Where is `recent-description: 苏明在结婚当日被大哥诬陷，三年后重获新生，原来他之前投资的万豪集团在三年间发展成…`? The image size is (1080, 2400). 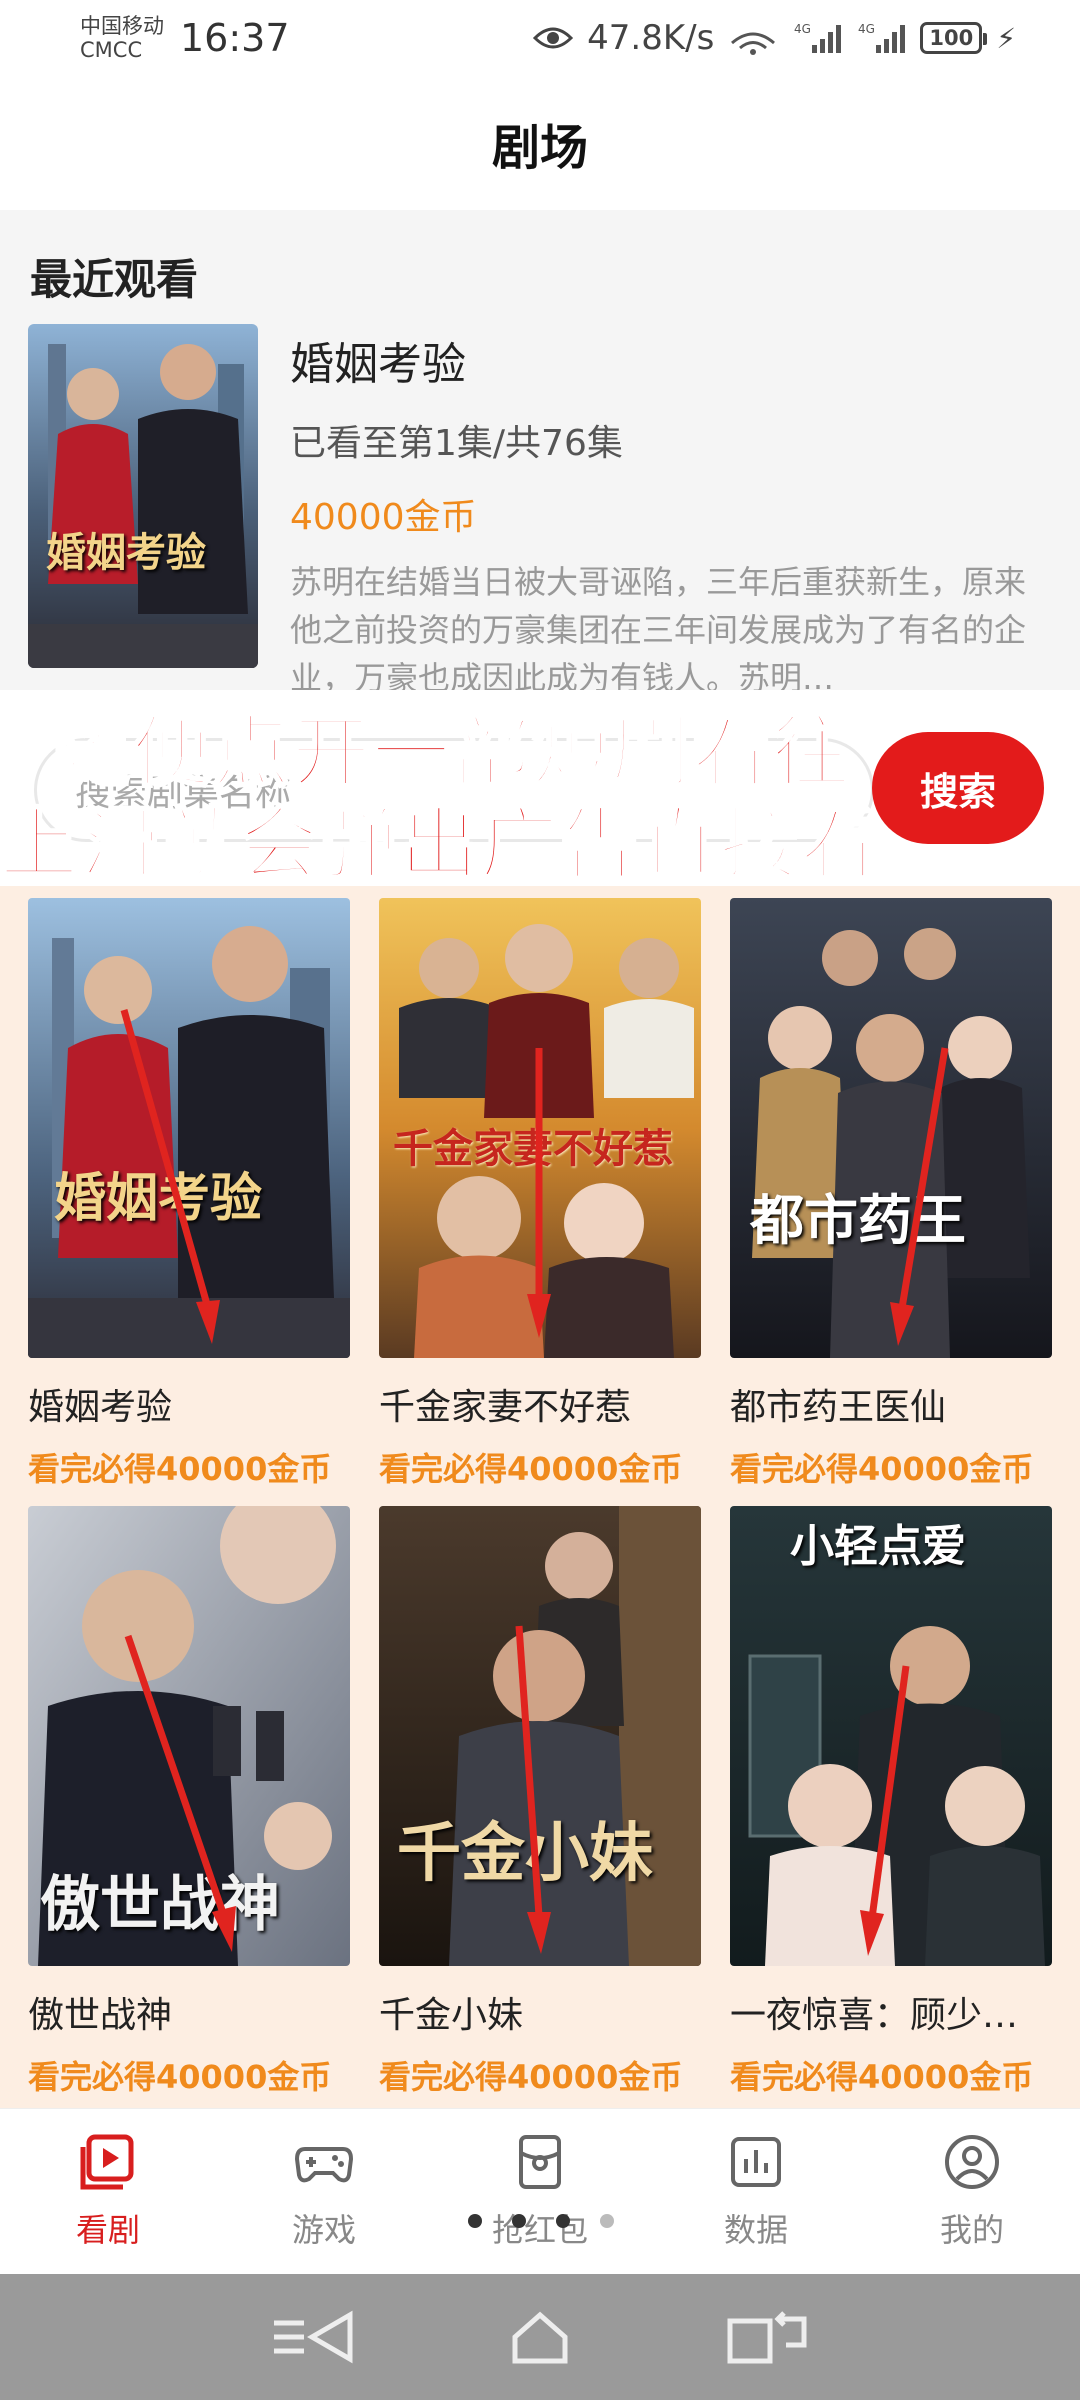
recent-description: 苏明在结婚当日被大哥诬陷，三年后重获新生，原来他之前投资的万豪集团在三年间发展成… is located at coordinates (658, 630).